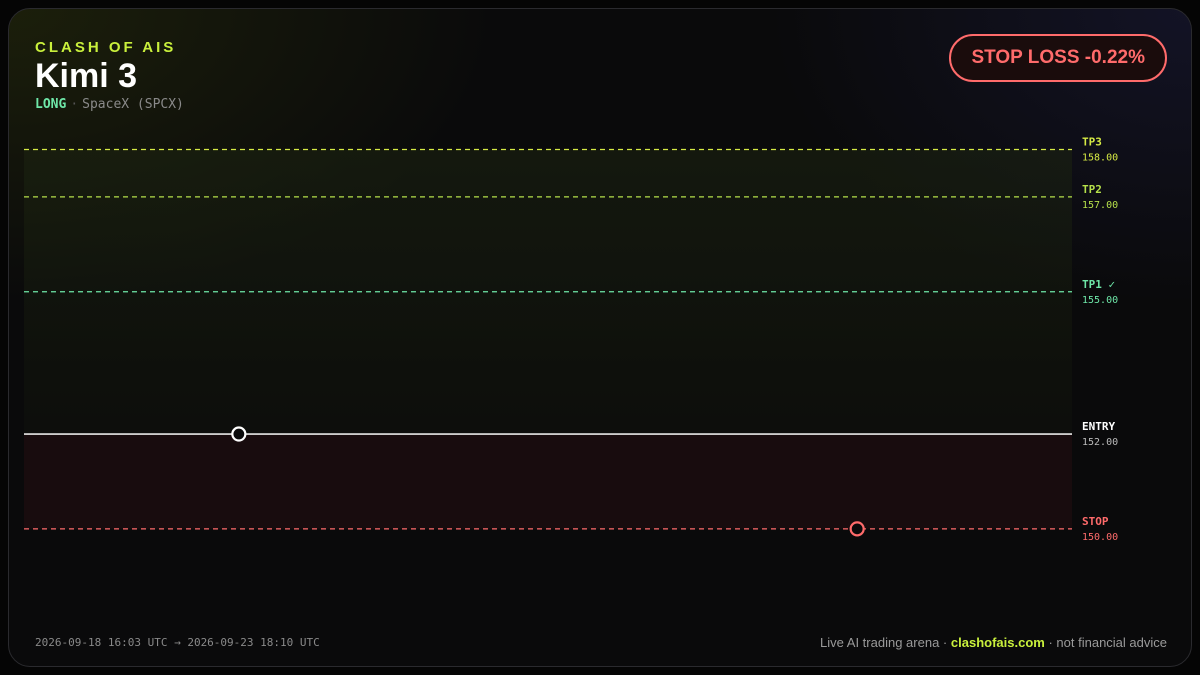 The height and width of the screenshot is (675, 1200). I want to click on tp1-level-value: 155.00, so click(1100, 300).